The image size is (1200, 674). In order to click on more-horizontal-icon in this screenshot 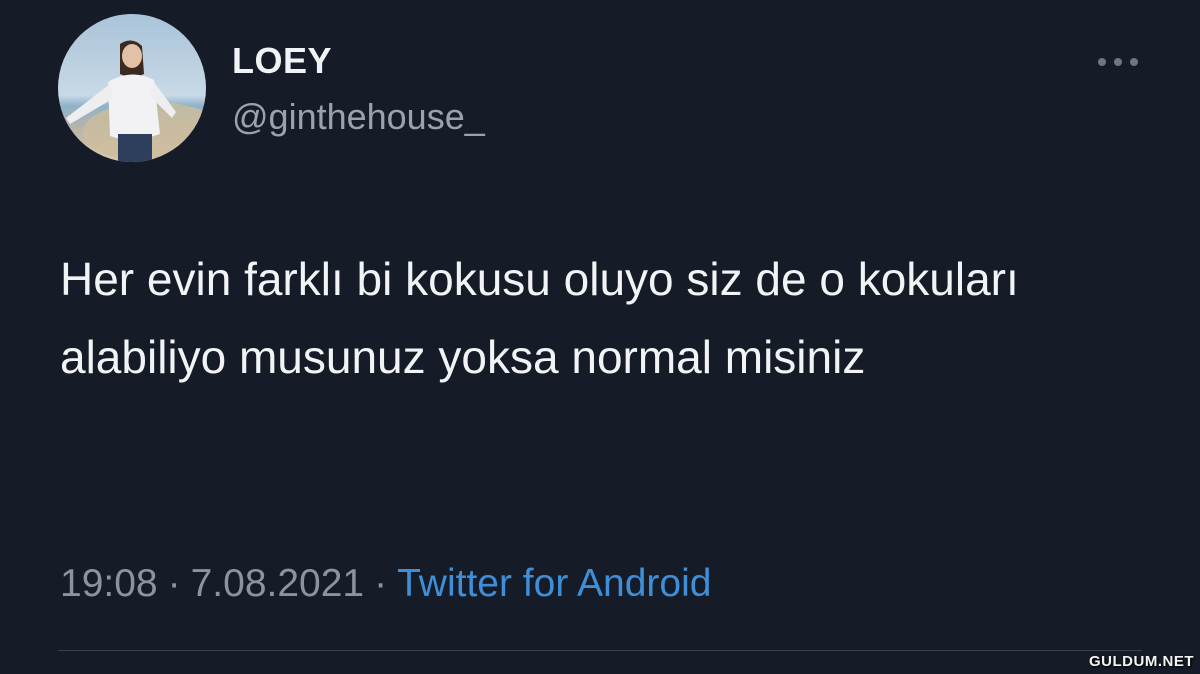, I will do `click(1118, 62)`.